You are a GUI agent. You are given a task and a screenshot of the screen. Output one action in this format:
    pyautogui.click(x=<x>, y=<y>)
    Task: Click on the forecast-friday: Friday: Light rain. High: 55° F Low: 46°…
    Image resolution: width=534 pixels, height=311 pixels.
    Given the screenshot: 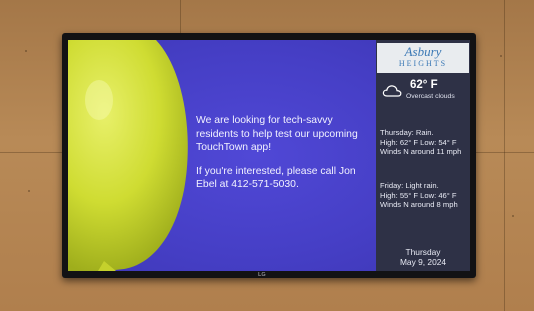 What is the action you would take?
    pyautogui.click(x=424, y=195)
    